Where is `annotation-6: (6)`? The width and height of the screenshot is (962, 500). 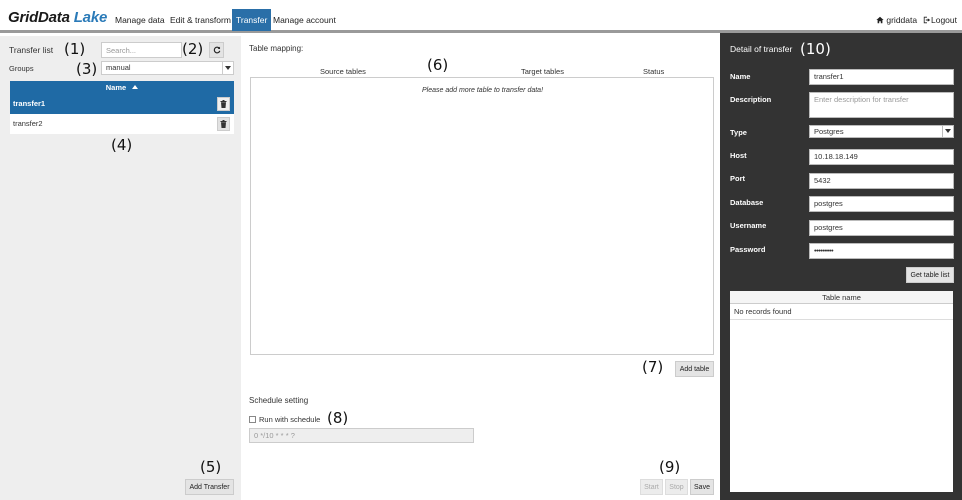 annotation-6: (6) is located at coordinates (438, 65).